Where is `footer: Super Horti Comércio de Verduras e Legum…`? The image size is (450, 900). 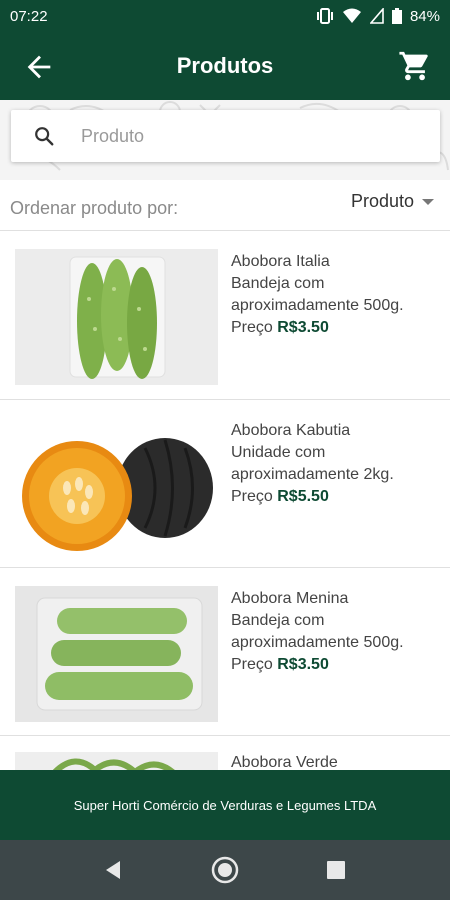 footer: Super Horti Comércio de Verduras e Legum… is located at coordinates (225, 805).